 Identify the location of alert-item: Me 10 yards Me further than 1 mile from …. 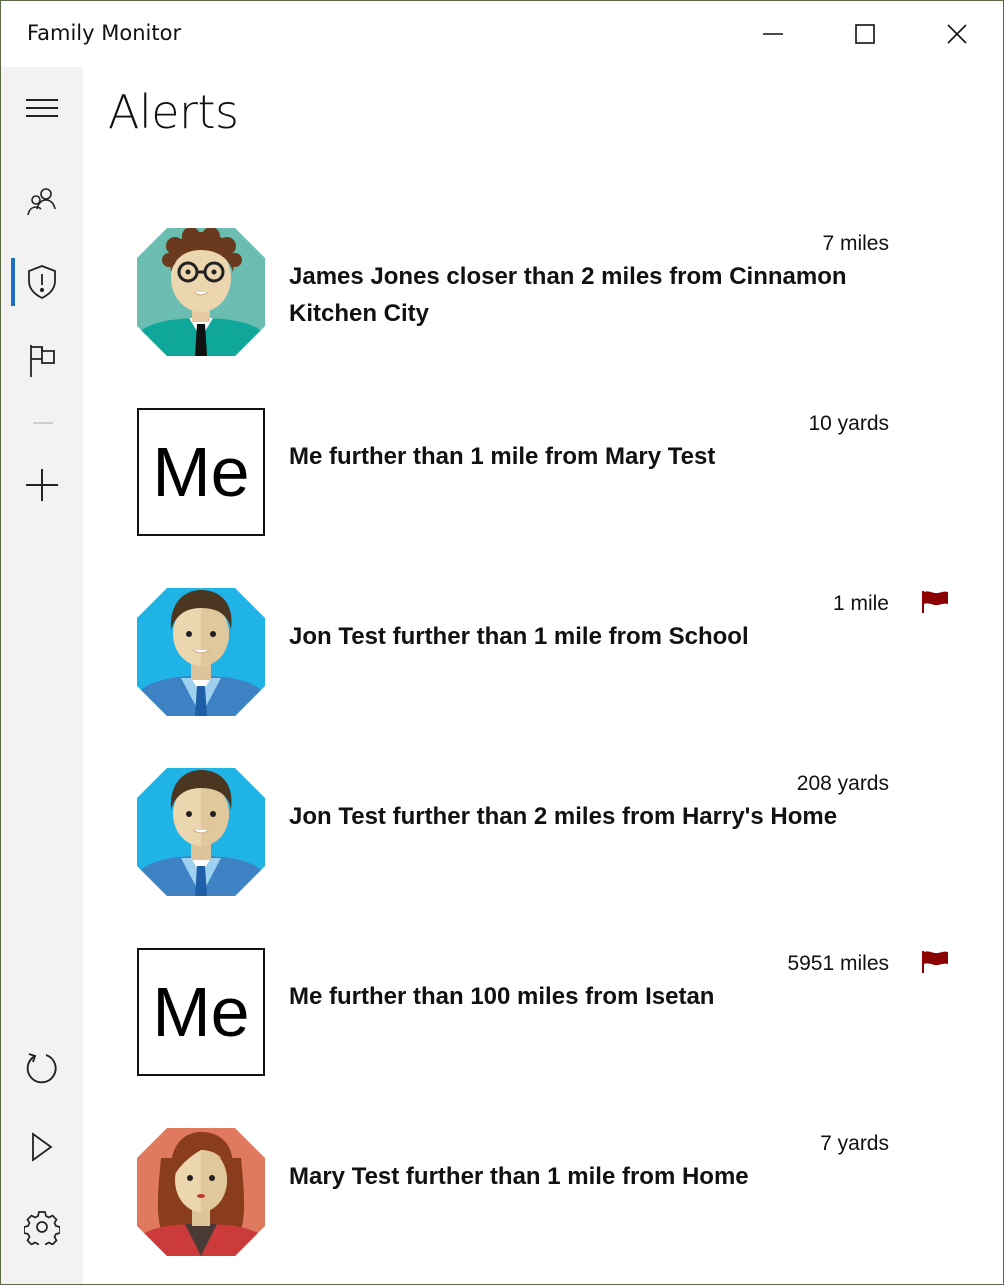
(552, 473).